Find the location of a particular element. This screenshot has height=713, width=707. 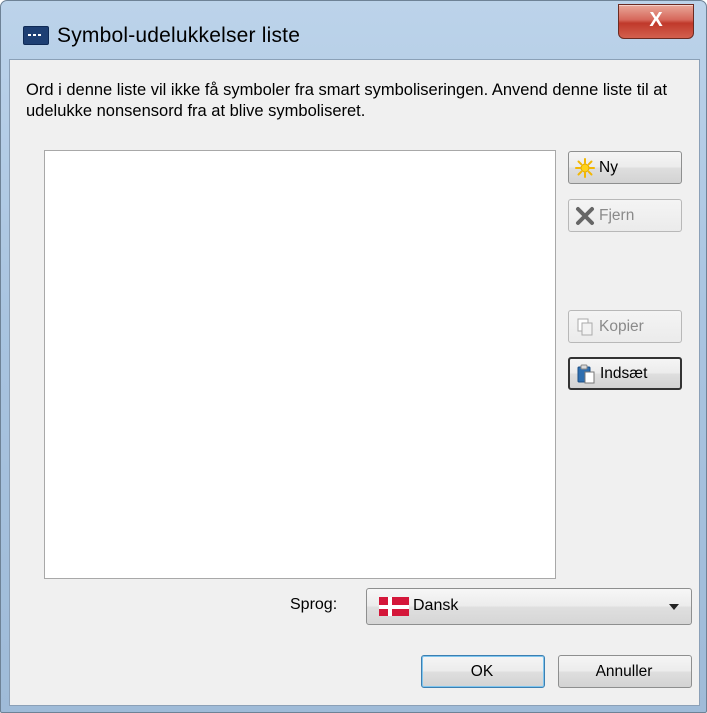

paste-button: Indsæt is located at coordinates (625, 373).